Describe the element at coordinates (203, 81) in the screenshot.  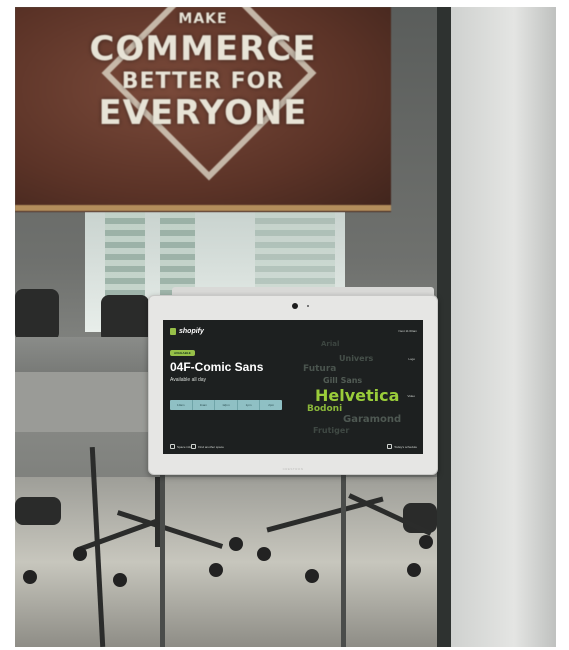
I see `sign-line-3: BETTER FOR` at that location.